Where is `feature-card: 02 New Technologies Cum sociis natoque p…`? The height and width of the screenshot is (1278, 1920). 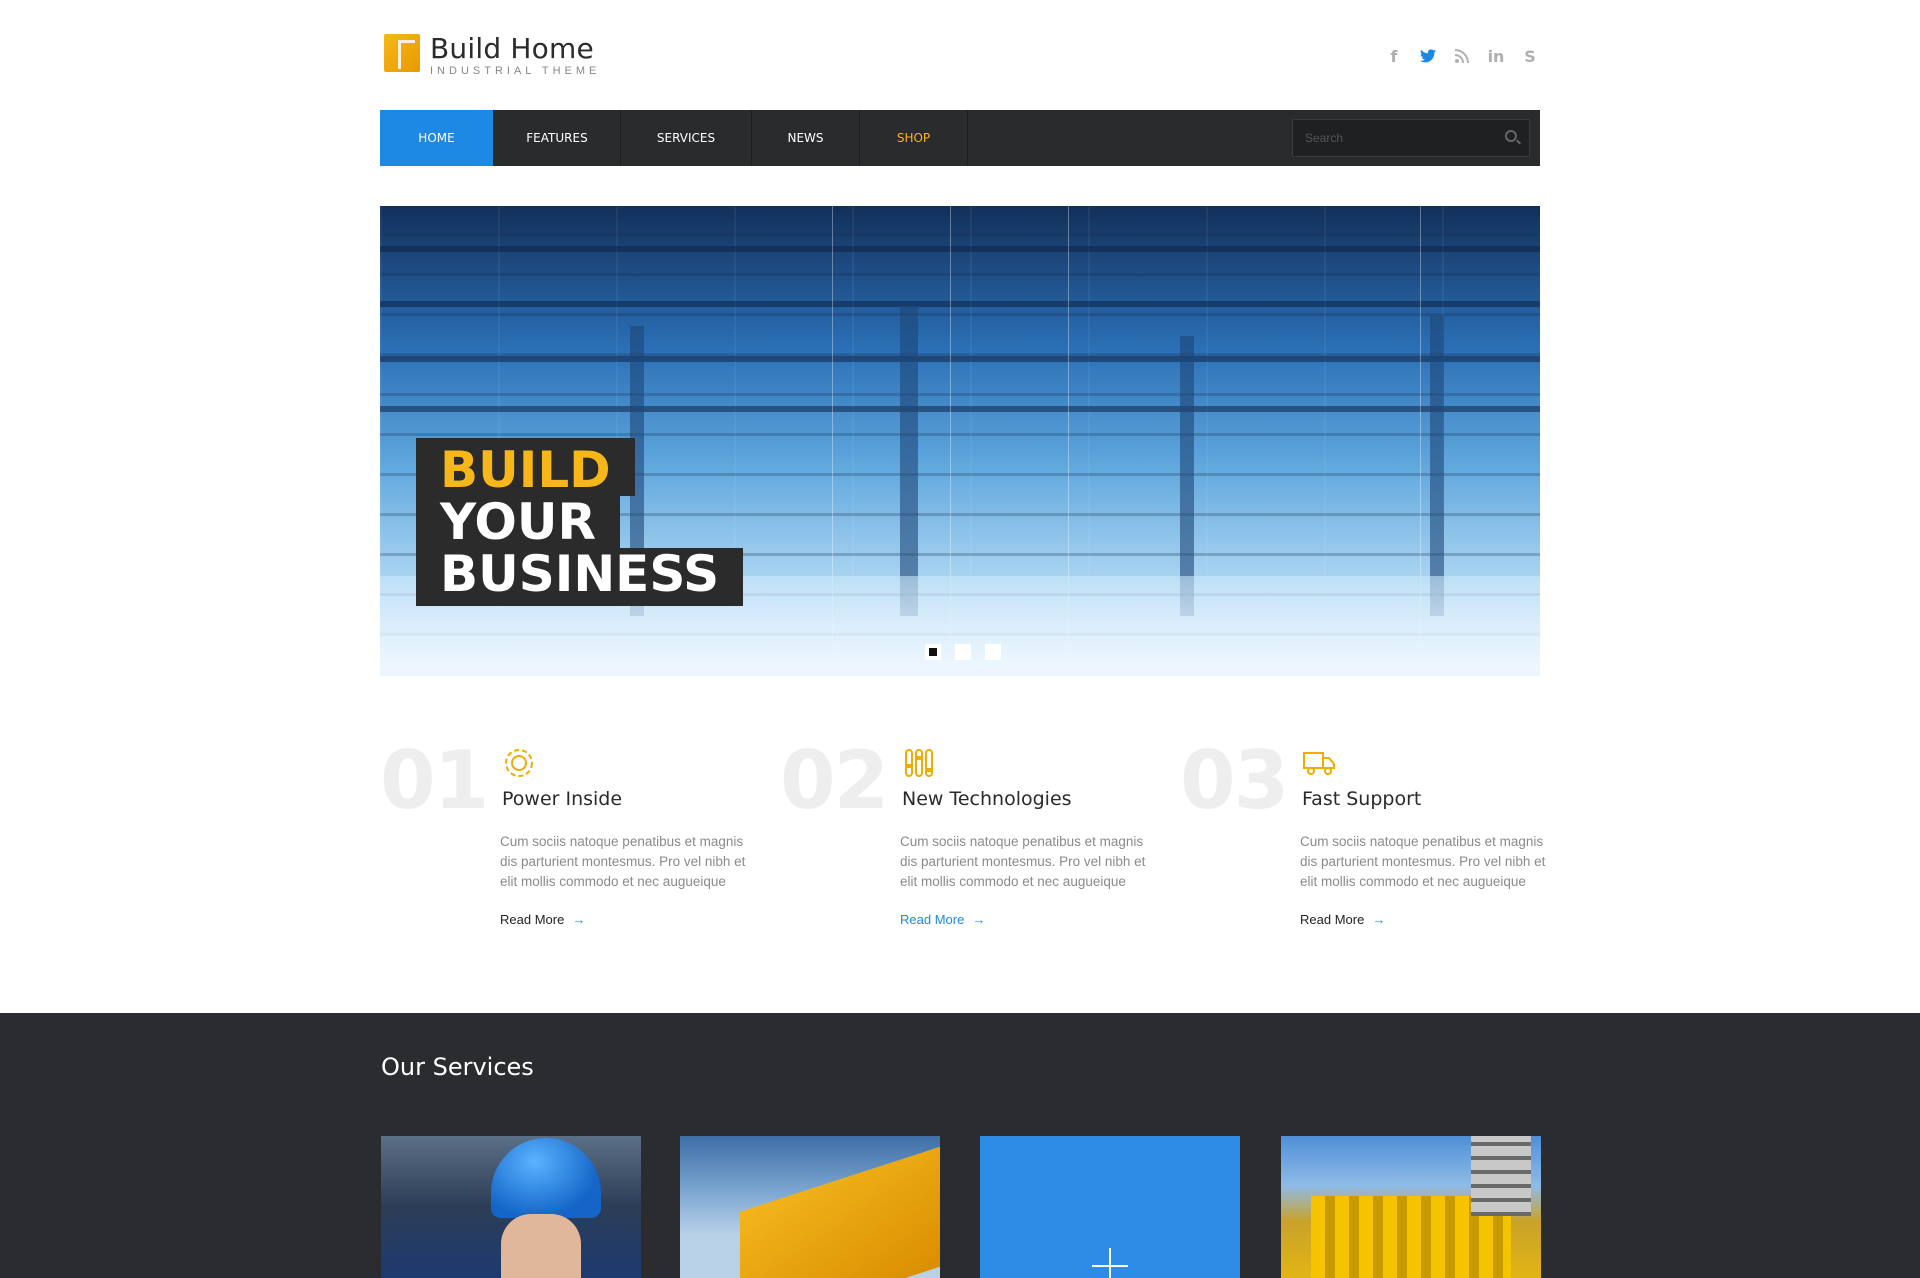
feature-card: 02 New Technologies Cum sociis natoque p… is located at coordinates (965, 846).